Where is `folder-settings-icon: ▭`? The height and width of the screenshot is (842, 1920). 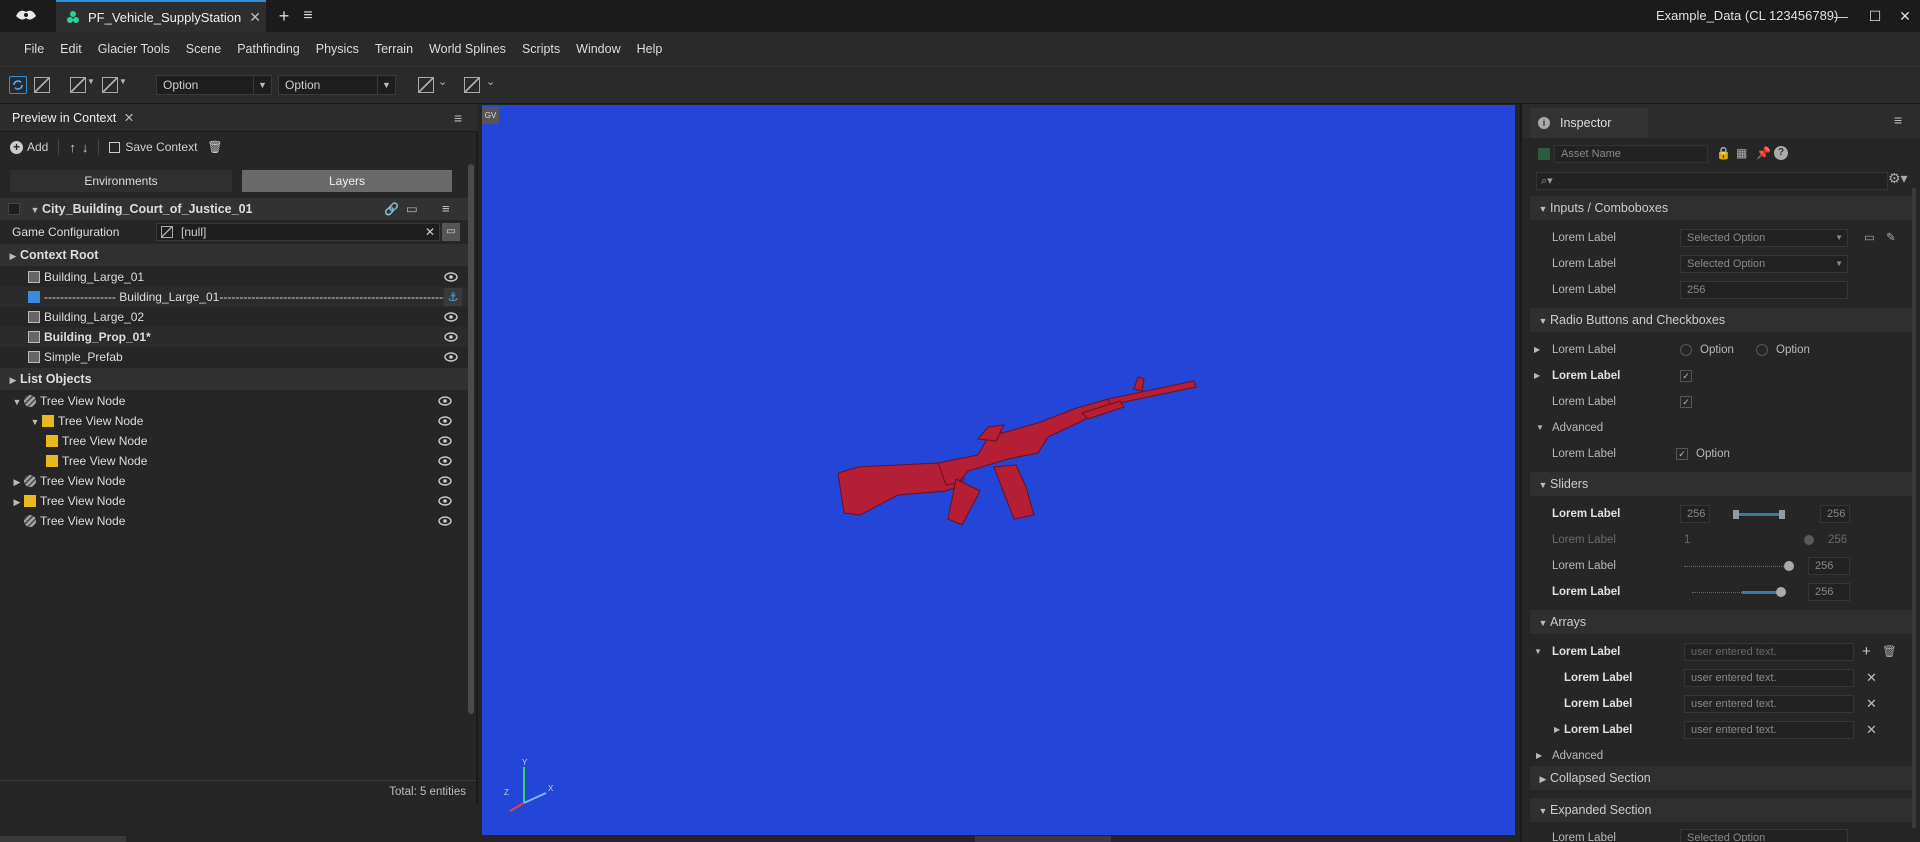
folder-settings-icon: ▭ is located at coordinates (412, 209).